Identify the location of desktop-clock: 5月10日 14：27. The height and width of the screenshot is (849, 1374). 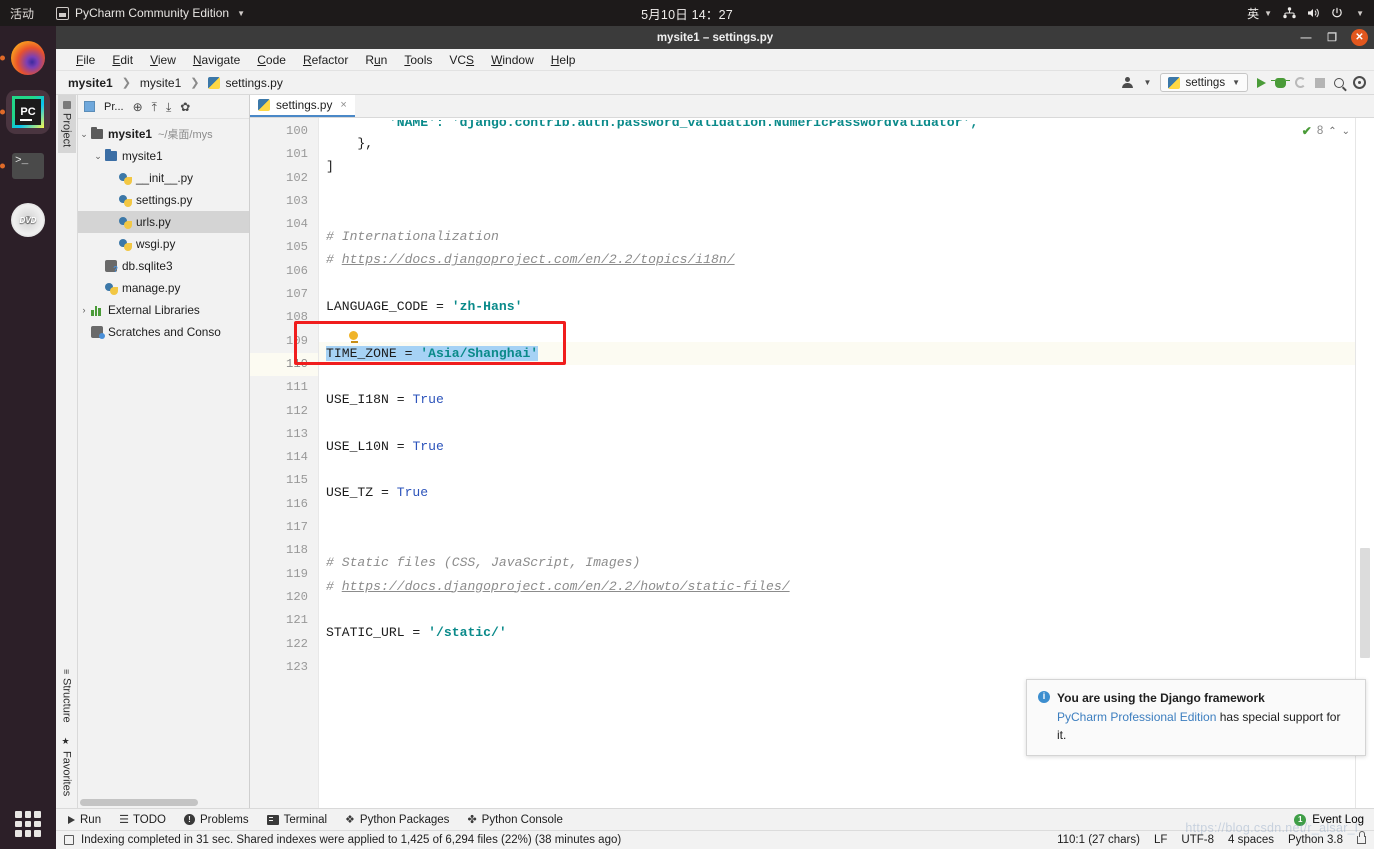
(687, 13).